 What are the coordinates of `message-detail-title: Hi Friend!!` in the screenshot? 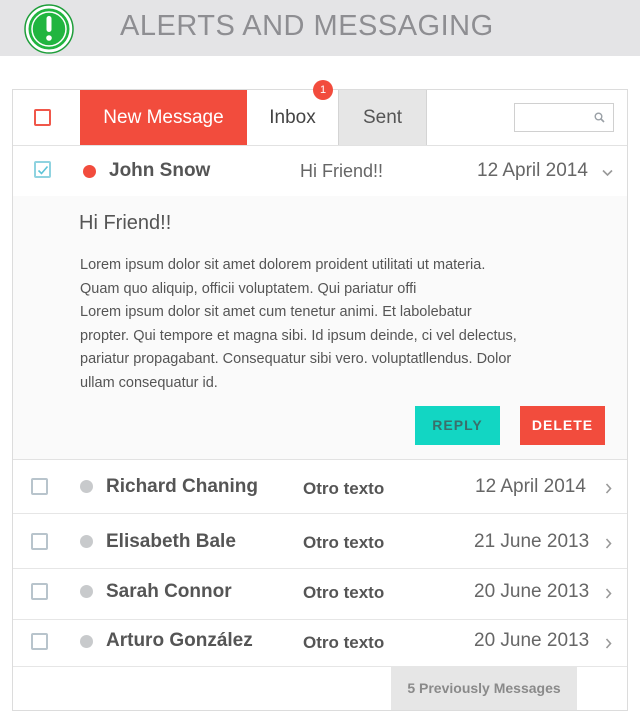 It's located at (125, 223).